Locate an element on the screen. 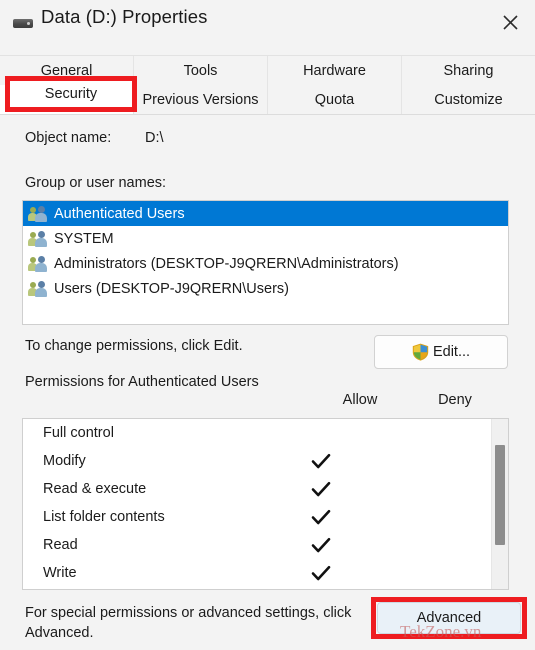 The height and width of the screenshot is (650, 535). group-or-user-names-label: Group or user names: is located at coordinates (96, 183).